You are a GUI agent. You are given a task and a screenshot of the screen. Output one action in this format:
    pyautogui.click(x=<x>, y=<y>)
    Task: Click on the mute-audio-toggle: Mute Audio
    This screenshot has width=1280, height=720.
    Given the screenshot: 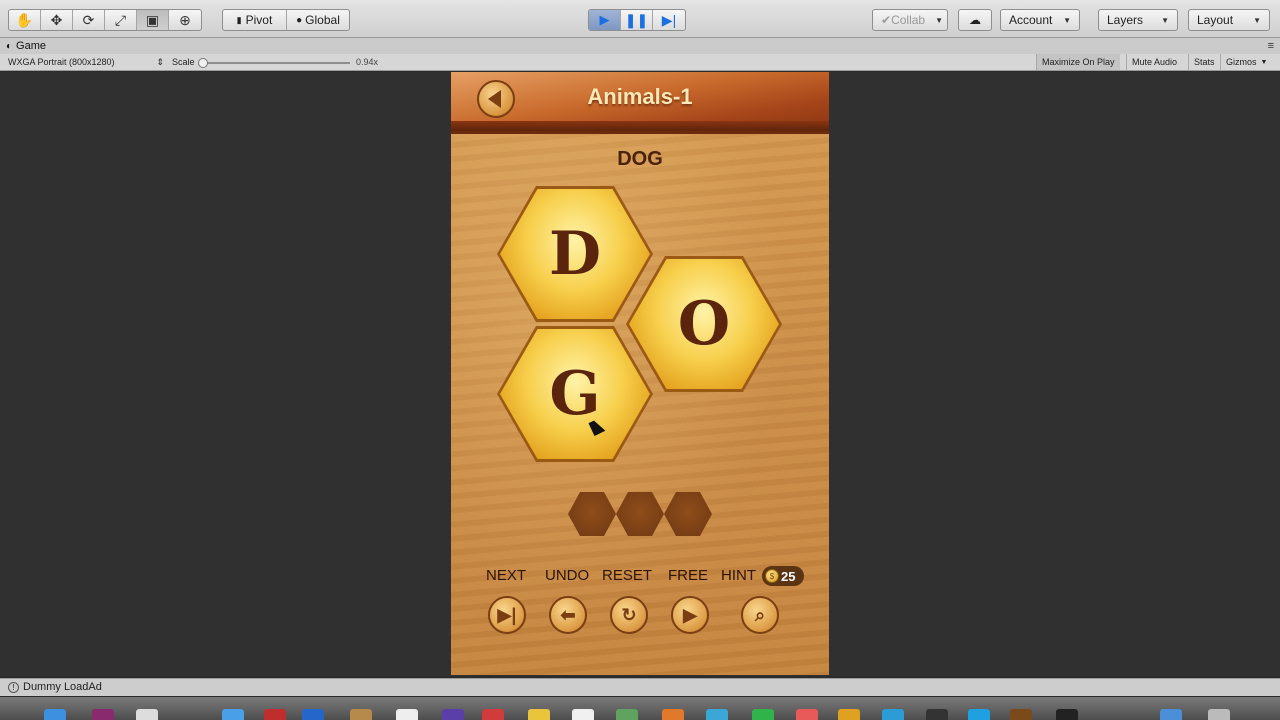 What is the action you would take?
    pyautogui.click(x=1154, y=62)
    